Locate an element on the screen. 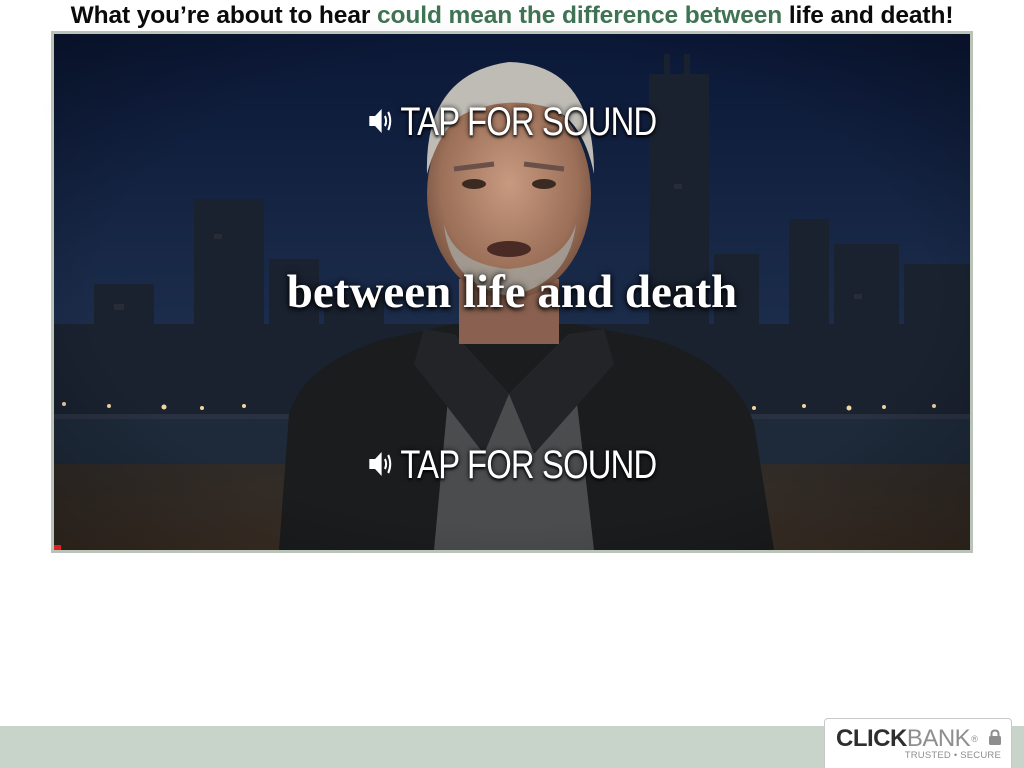  clickbank-trust-badge: CLICKBANK® TRUSTED • SECURE is located at coordinates (918, 743).